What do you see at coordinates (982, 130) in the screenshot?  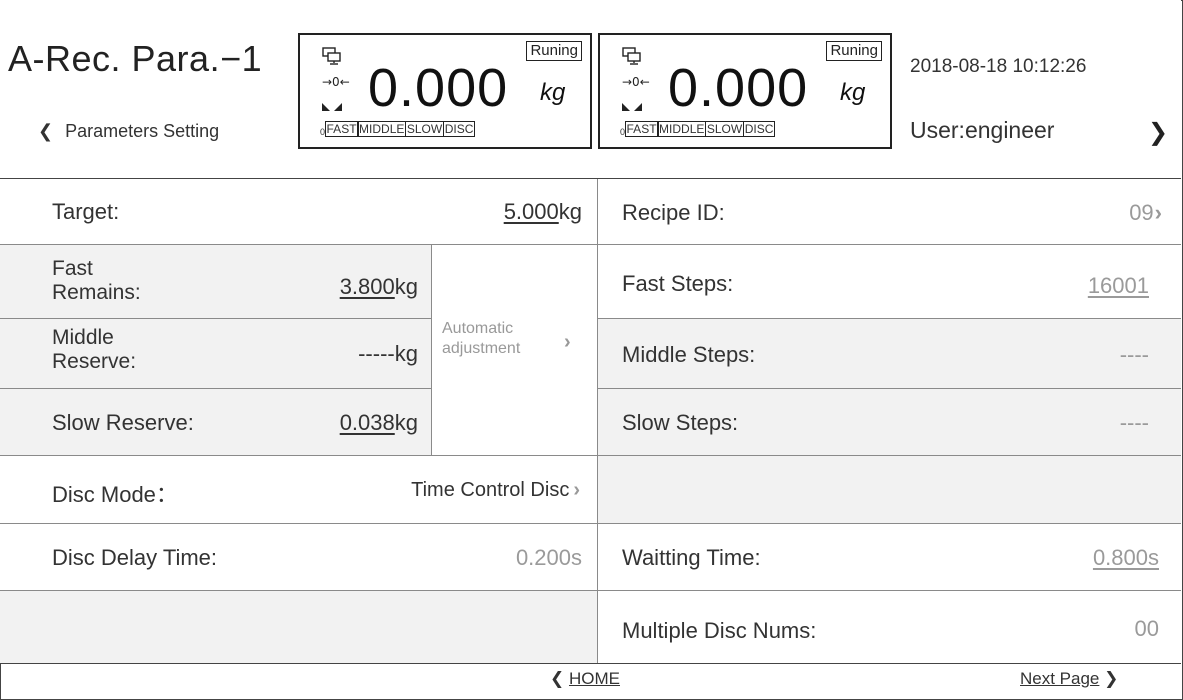 I see `user-label: User:engineer` at bounding box center [982, 130].